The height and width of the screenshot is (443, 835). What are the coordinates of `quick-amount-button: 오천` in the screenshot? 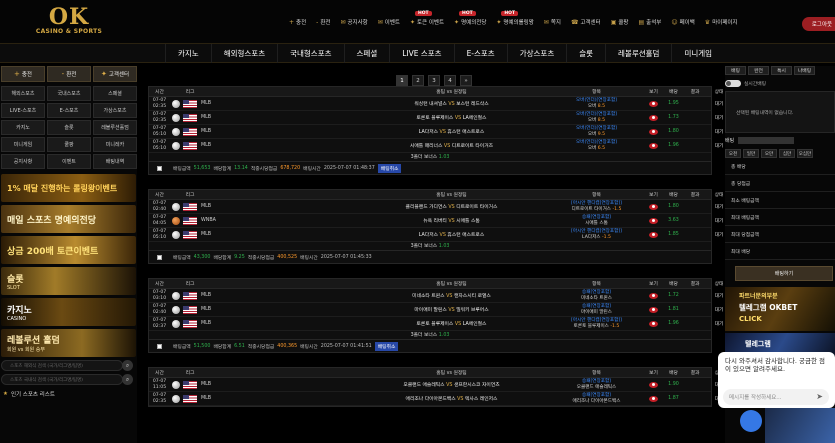 It's located at (733, 153).